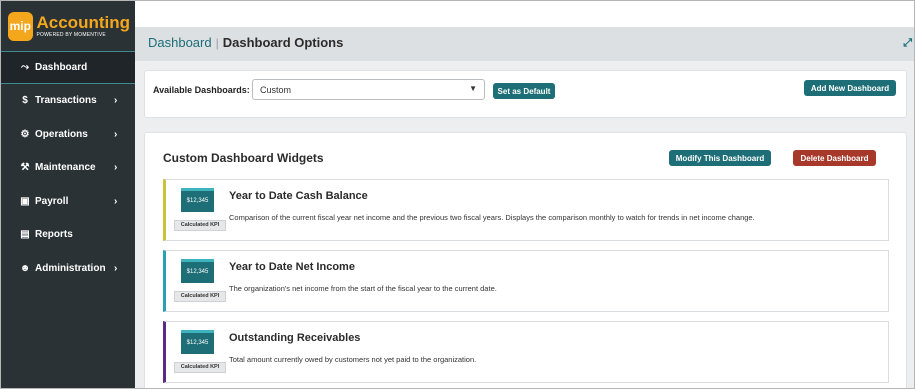 This screenshot has height=389, width=915. I want to click on sidebar-item-payroll: ▣ Payroll ›, so click(68, 202).